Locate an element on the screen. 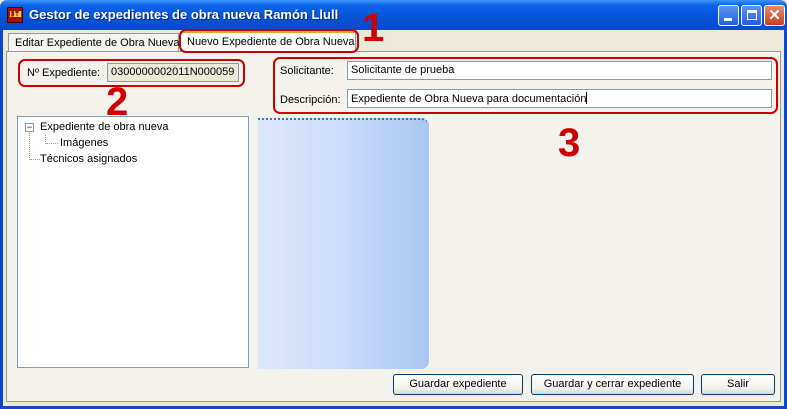 This screenshot has height=409, width=787. exit-button: Salir is located at coordinates (738, 384).